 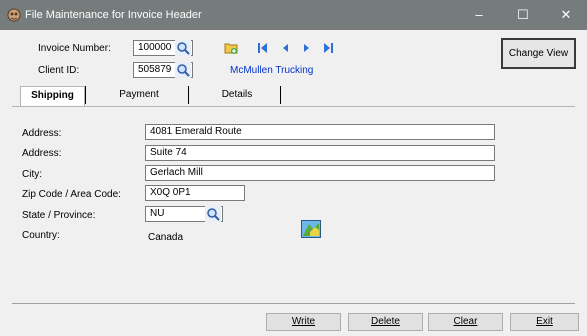 What do you see at coordinates (42, 153) in the screenshot?
I see `address2-label: Address:` at bounding box center [42, 153].